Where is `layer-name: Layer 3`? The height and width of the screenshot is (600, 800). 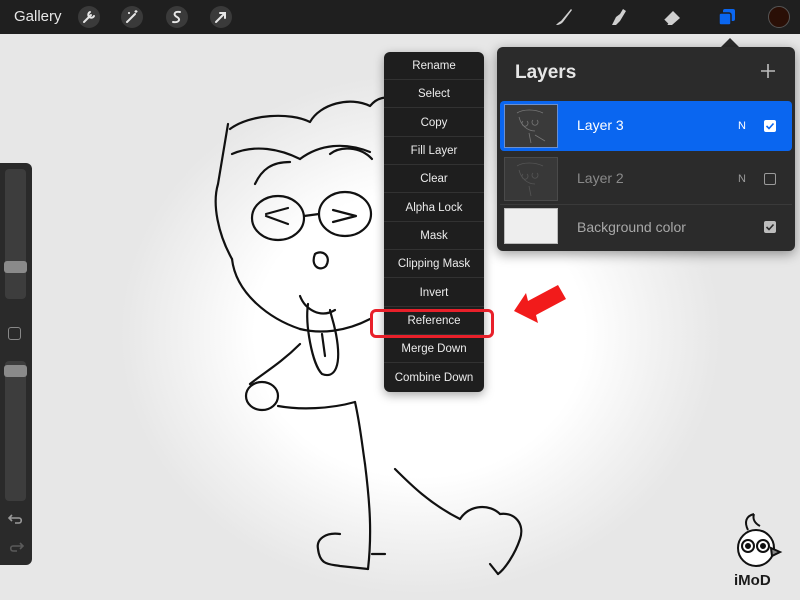
layer-name: Layer 3 is located at coordinates (600, 125).